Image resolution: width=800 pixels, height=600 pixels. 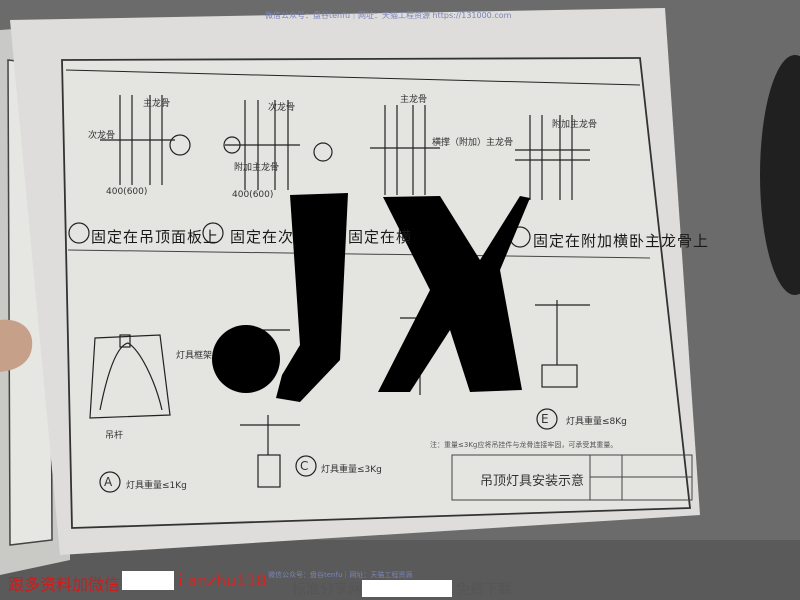 What do you see at coordinates (262, 237) in the screenshot?
I see `figure-2-caption: 固定在次` at bounding box center [262, 237].